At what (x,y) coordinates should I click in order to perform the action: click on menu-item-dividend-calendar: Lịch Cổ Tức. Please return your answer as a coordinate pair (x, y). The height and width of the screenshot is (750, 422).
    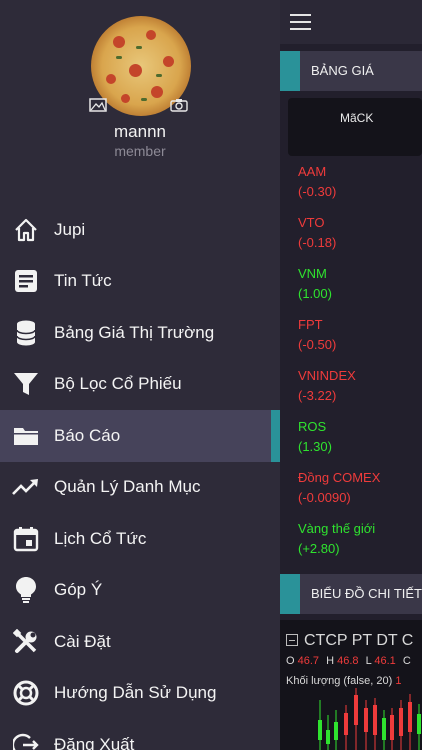
    Looking at the image, I should click on (140, 539).